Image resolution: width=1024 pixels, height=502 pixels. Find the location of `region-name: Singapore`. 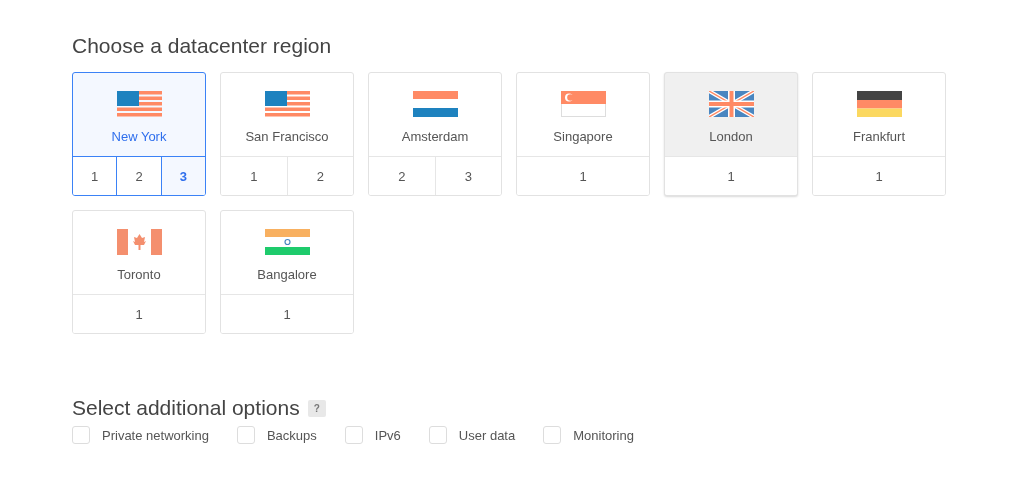

region-name: Singapore is located at coordinates (583, 136).